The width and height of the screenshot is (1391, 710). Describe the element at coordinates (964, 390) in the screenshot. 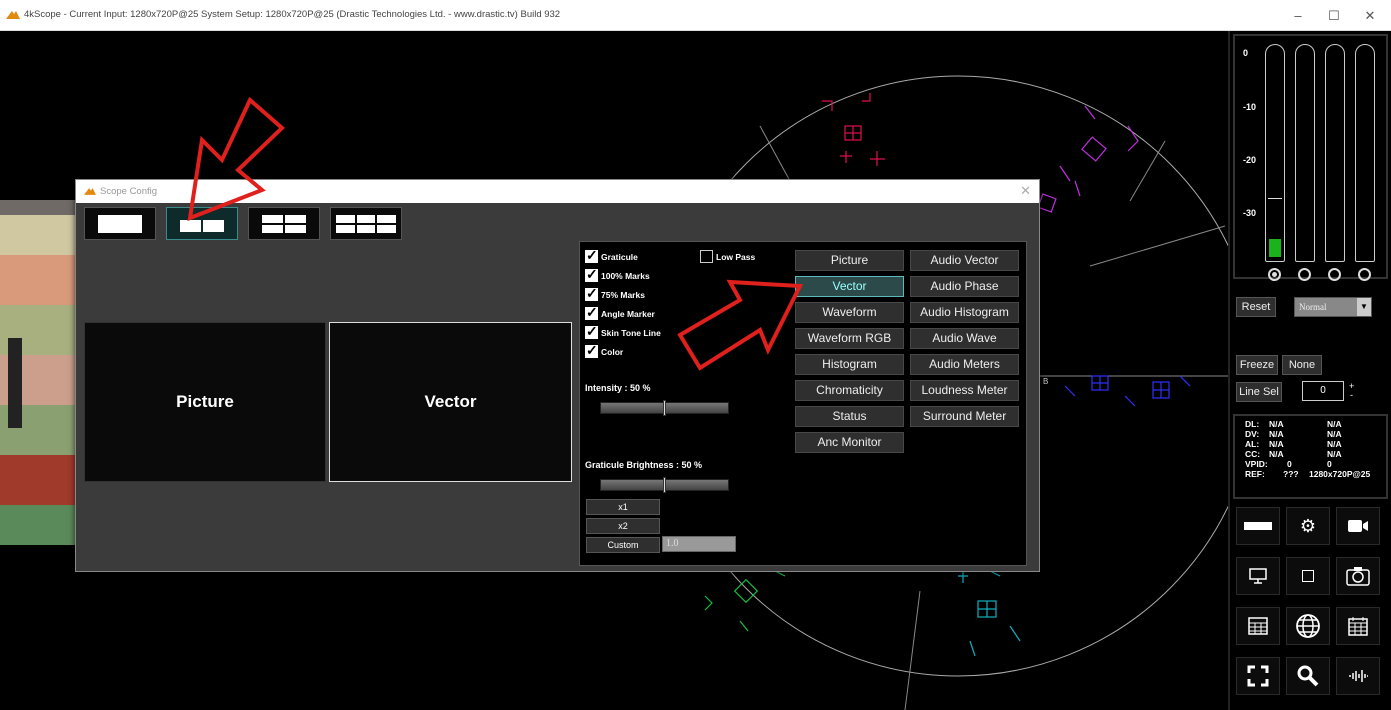

I see `tool-button-loudness-meter: Loudness Meter` at that location.